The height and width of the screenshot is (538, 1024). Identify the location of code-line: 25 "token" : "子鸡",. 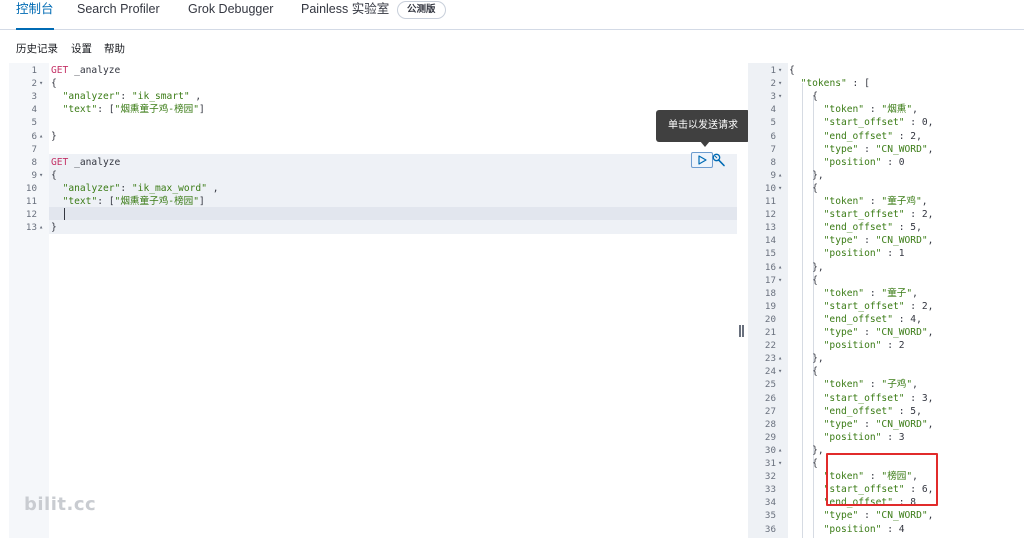
(886, 384).